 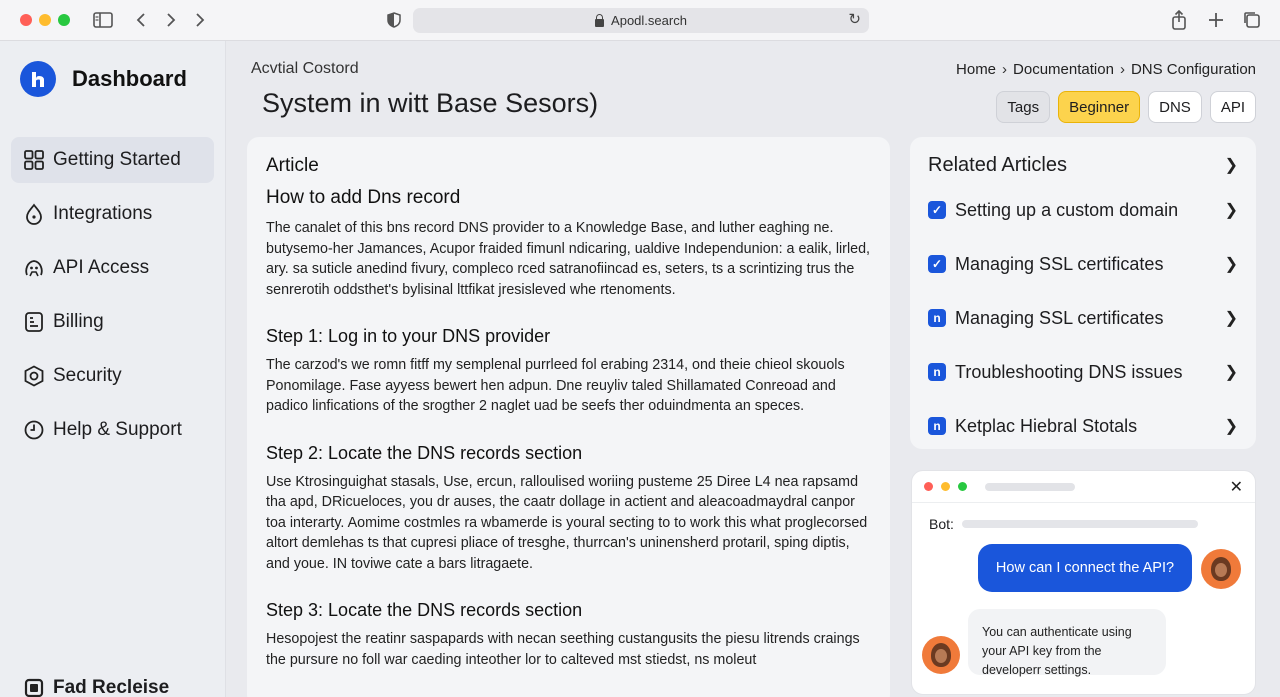 I want to click on forward-icon, so click(x=171, y=20).